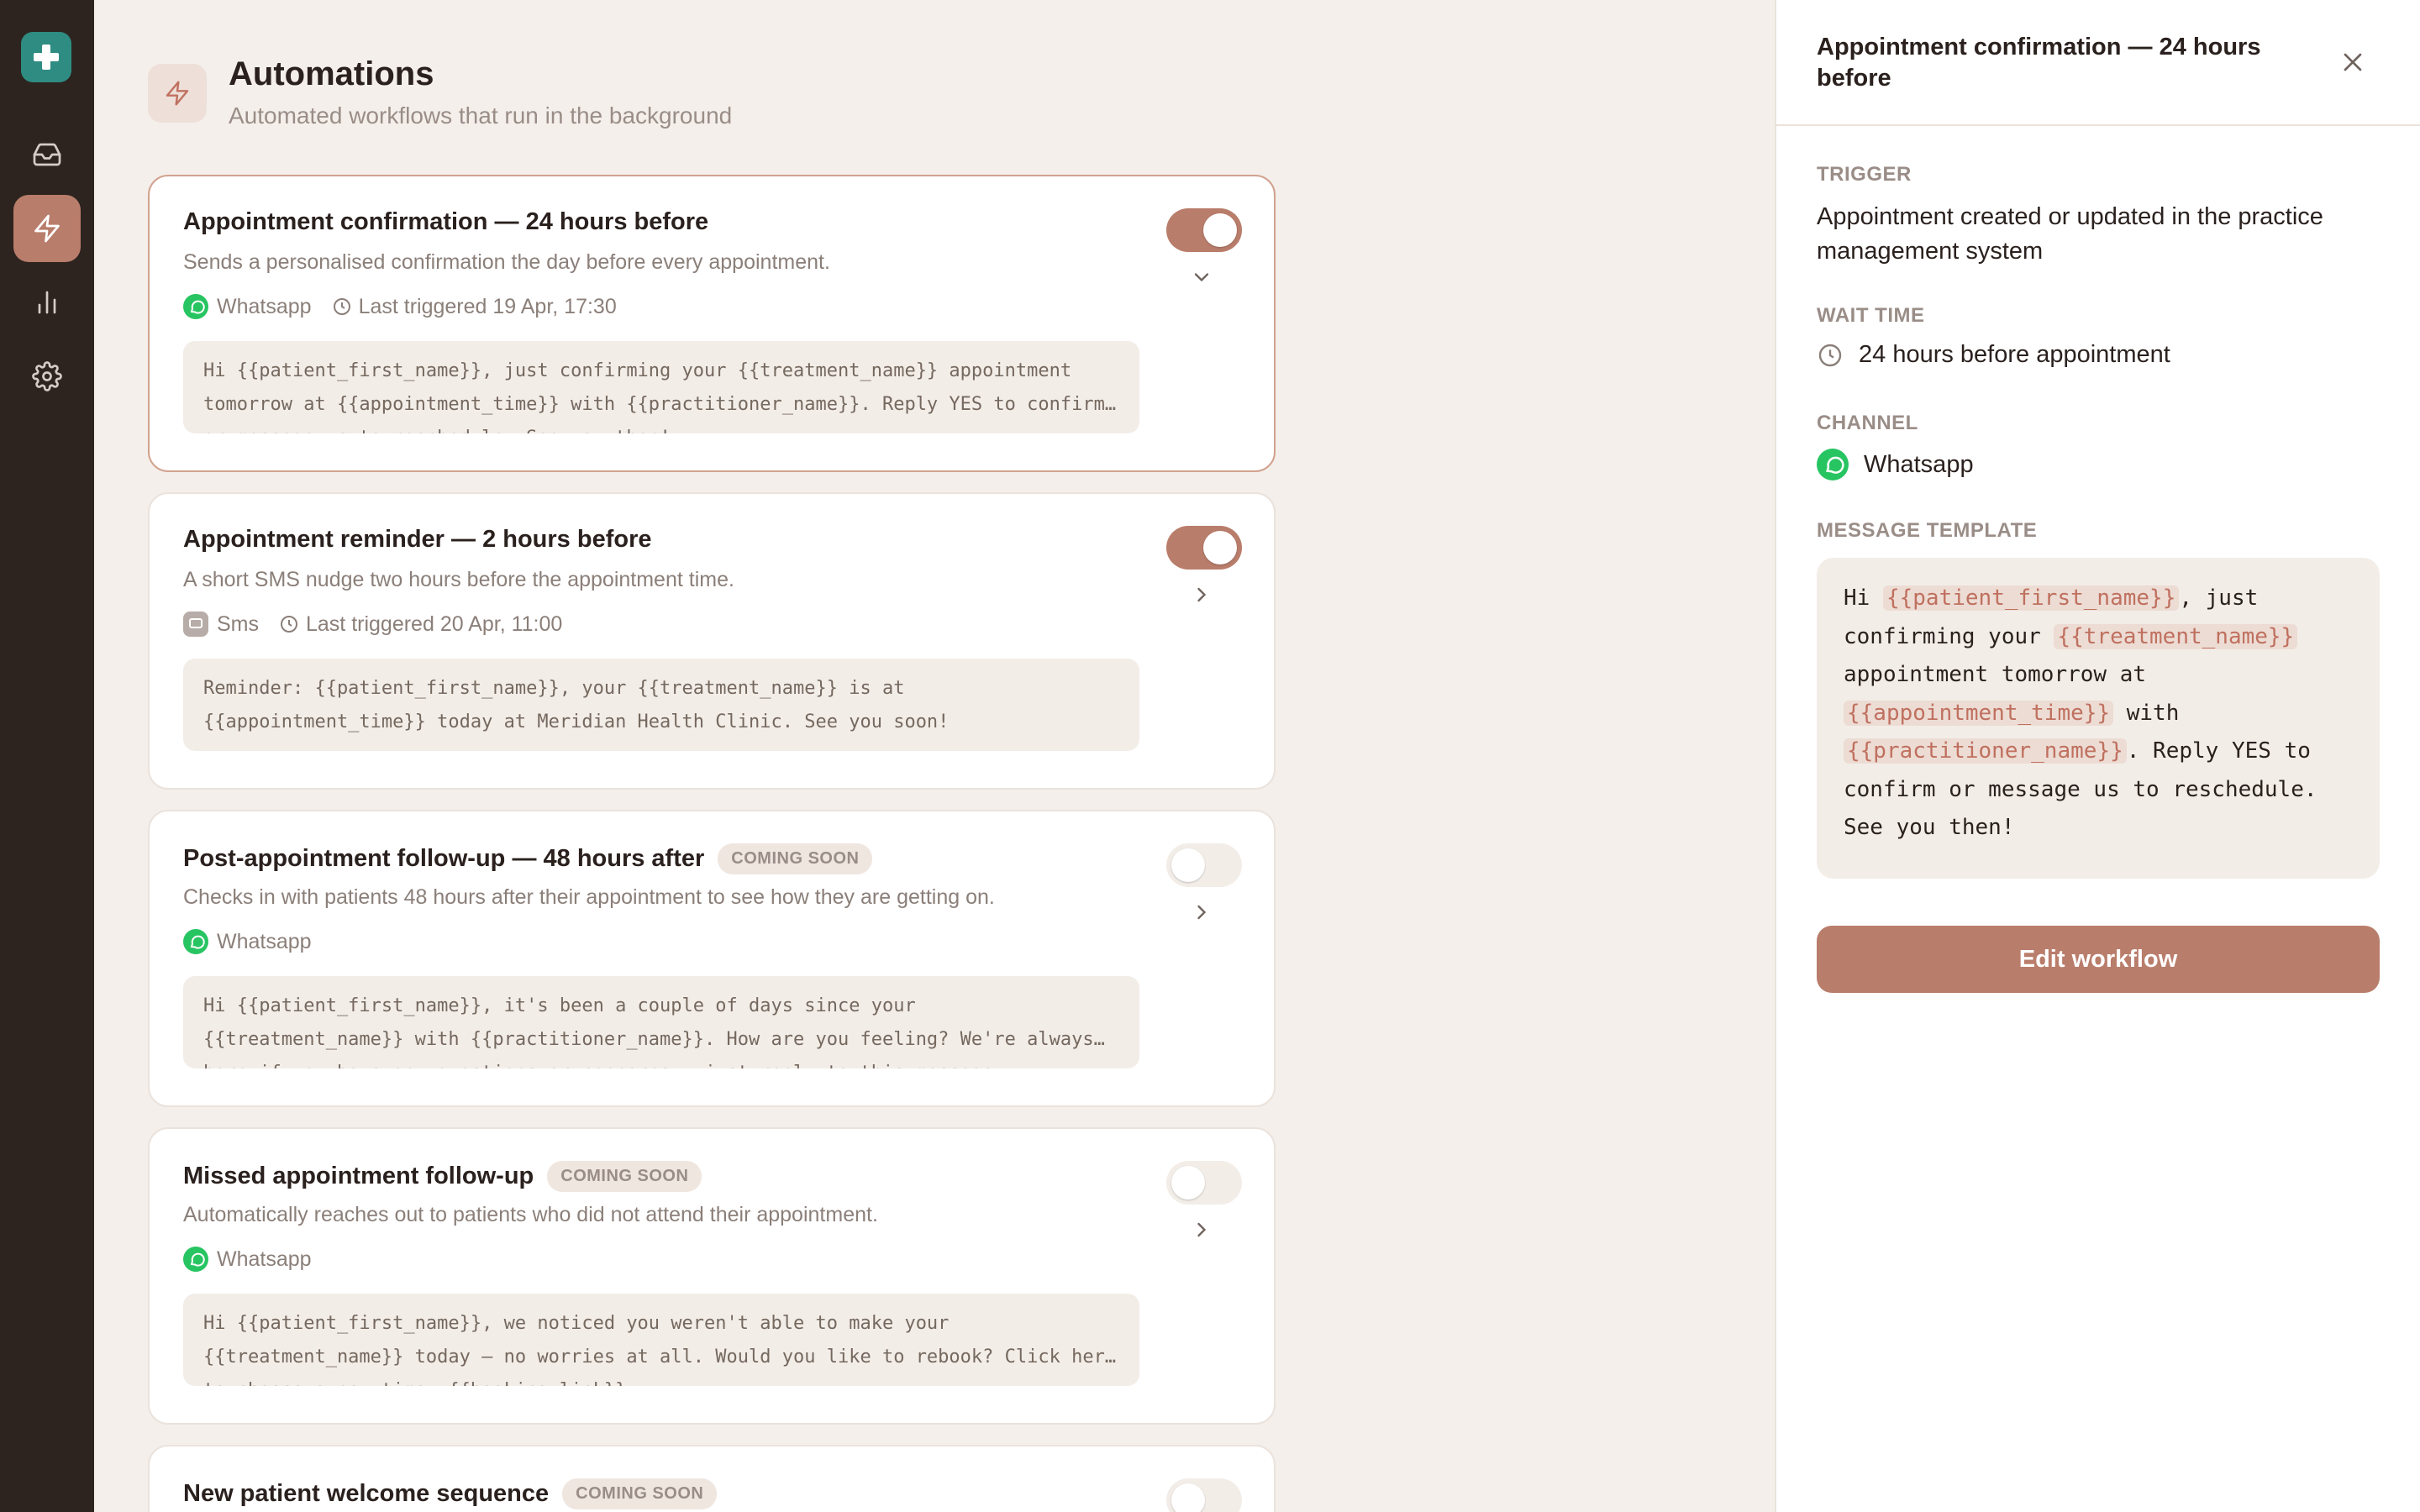 The width and height of the screenshot is (2420, 1512). Describe the element at coordinates (1201, 277) in the screenshot. I see `chevron-down-icon` at that location.